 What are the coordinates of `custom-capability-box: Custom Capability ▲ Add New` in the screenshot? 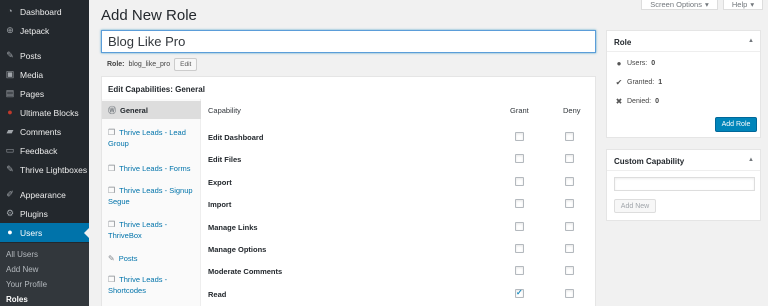 It's located at (683, 185).